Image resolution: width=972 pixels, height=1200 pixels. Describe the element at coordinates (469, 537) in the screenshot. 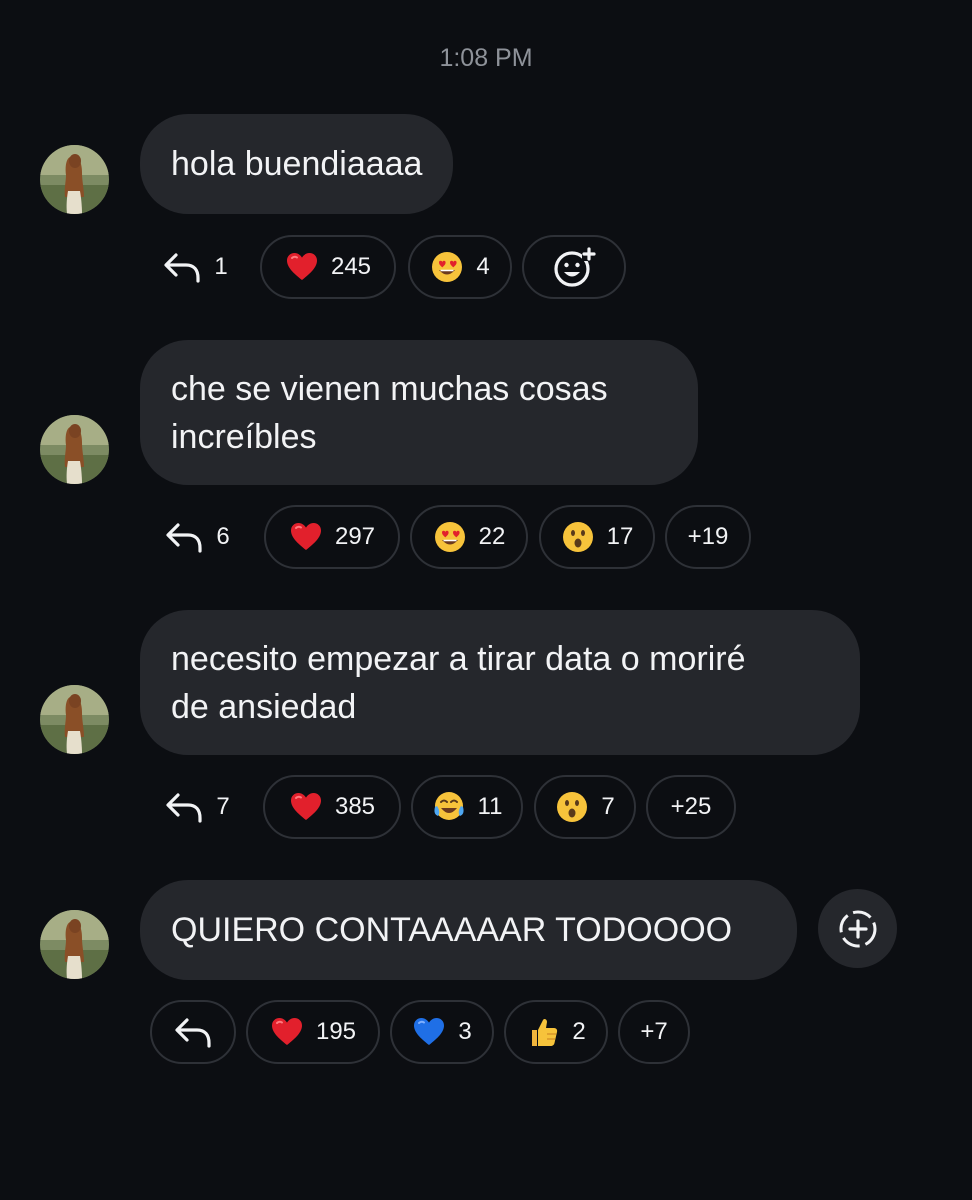

I see `reaction-chip: 22` at that location.